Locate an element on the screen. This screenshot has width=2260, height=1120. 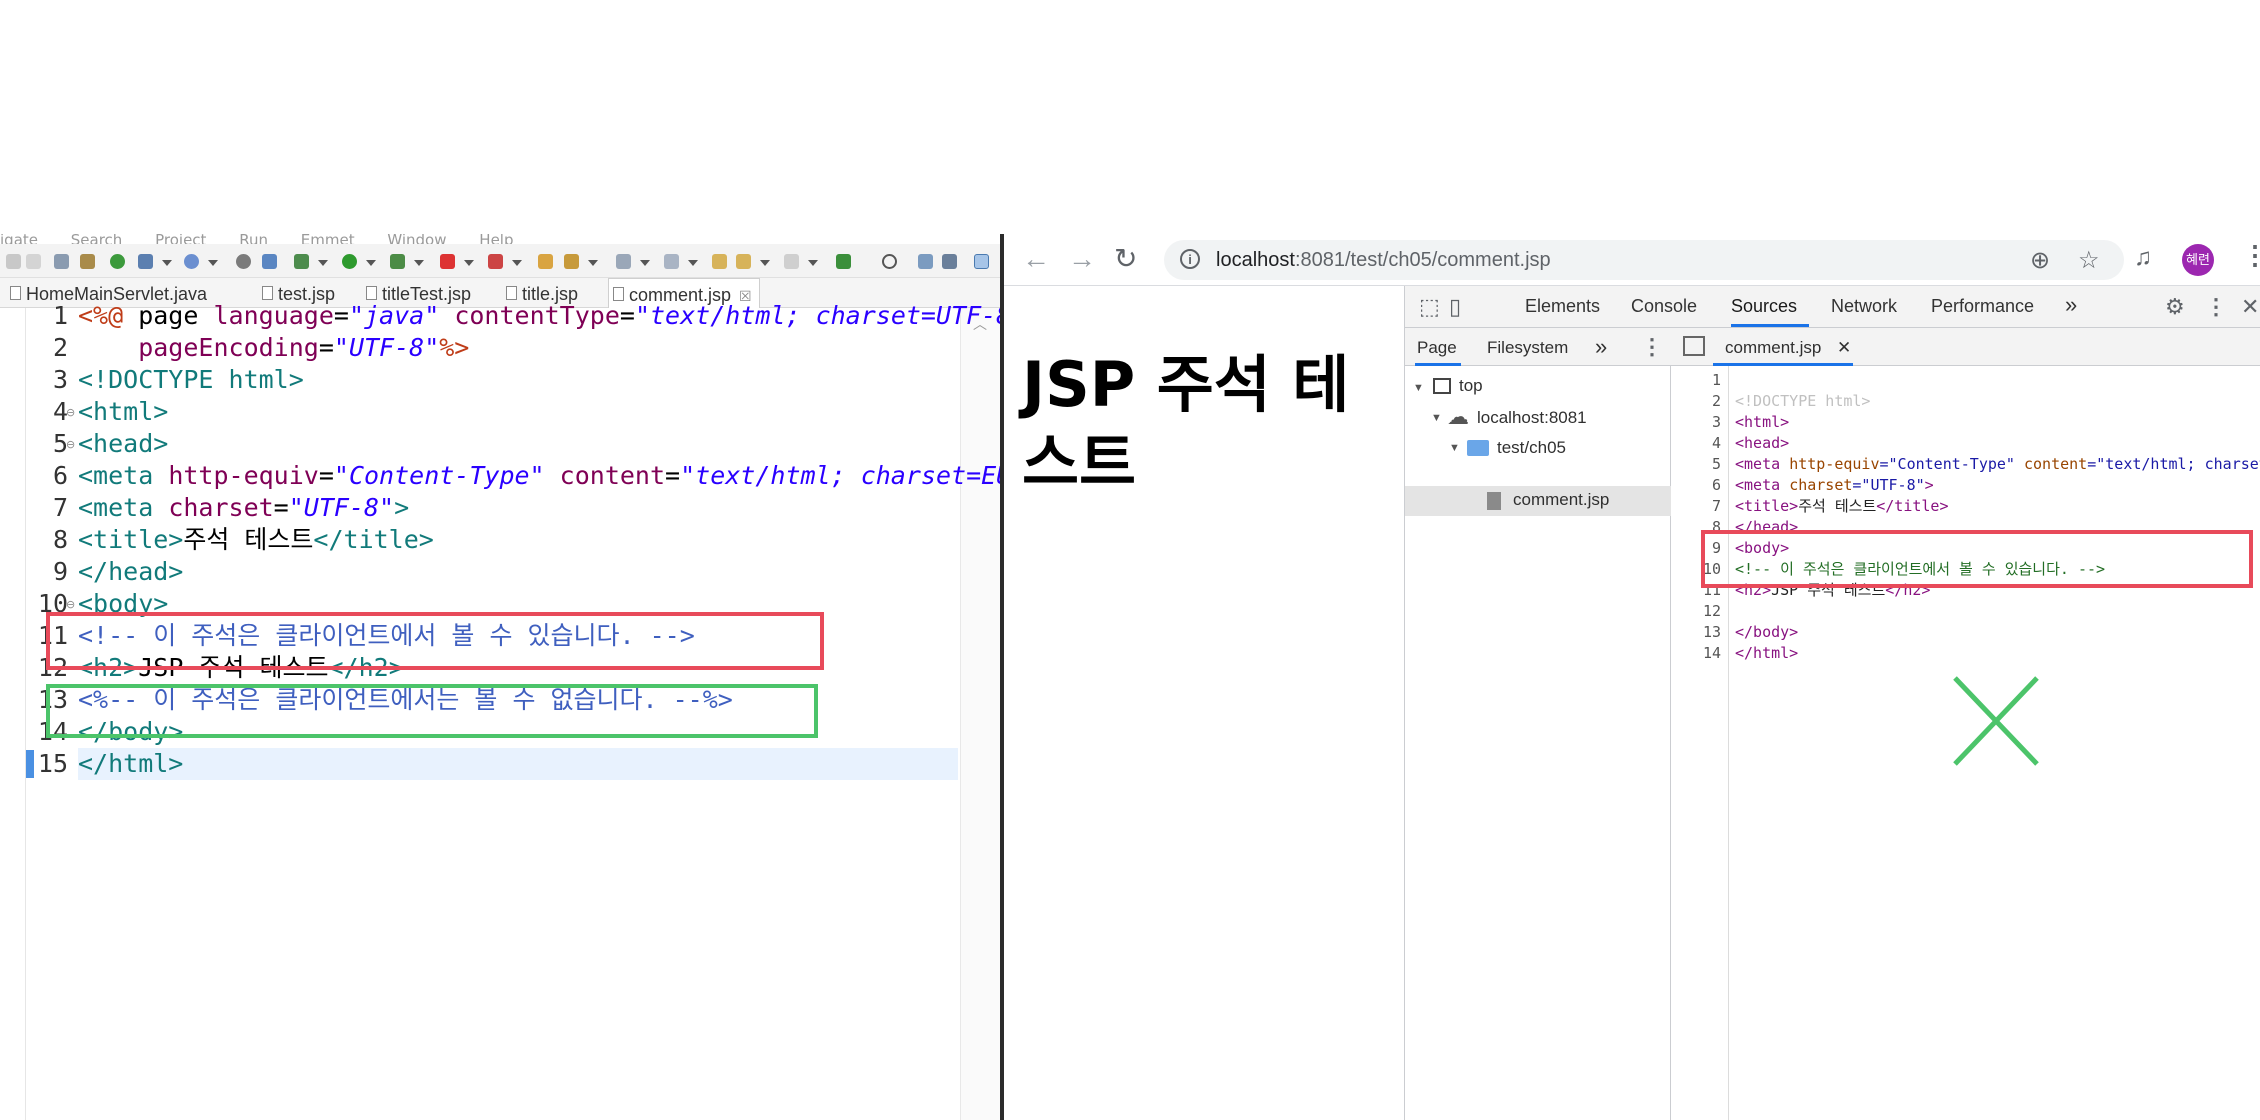
tree-item-file: comment.jsp is located at coordinates (1561, 500).